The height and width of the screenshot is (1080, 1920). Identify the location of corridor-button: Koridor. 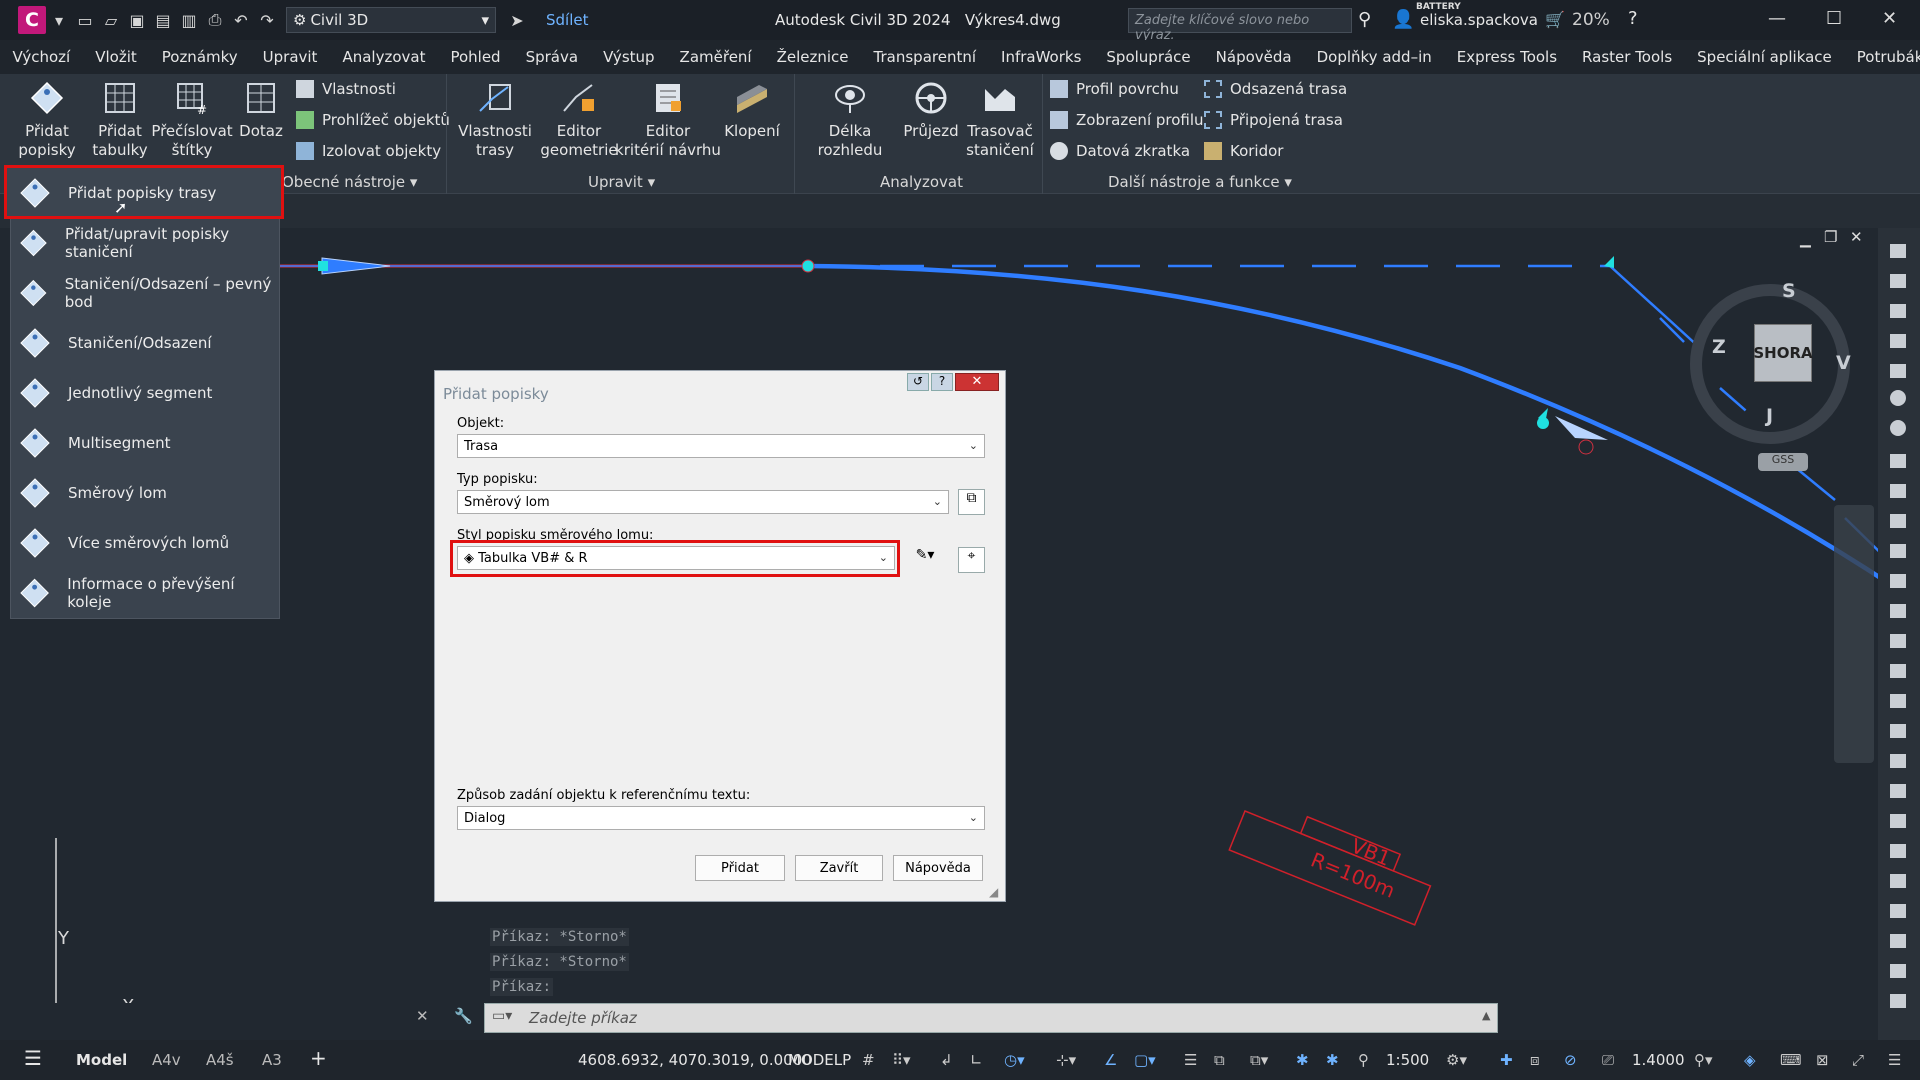
(1243, 151).